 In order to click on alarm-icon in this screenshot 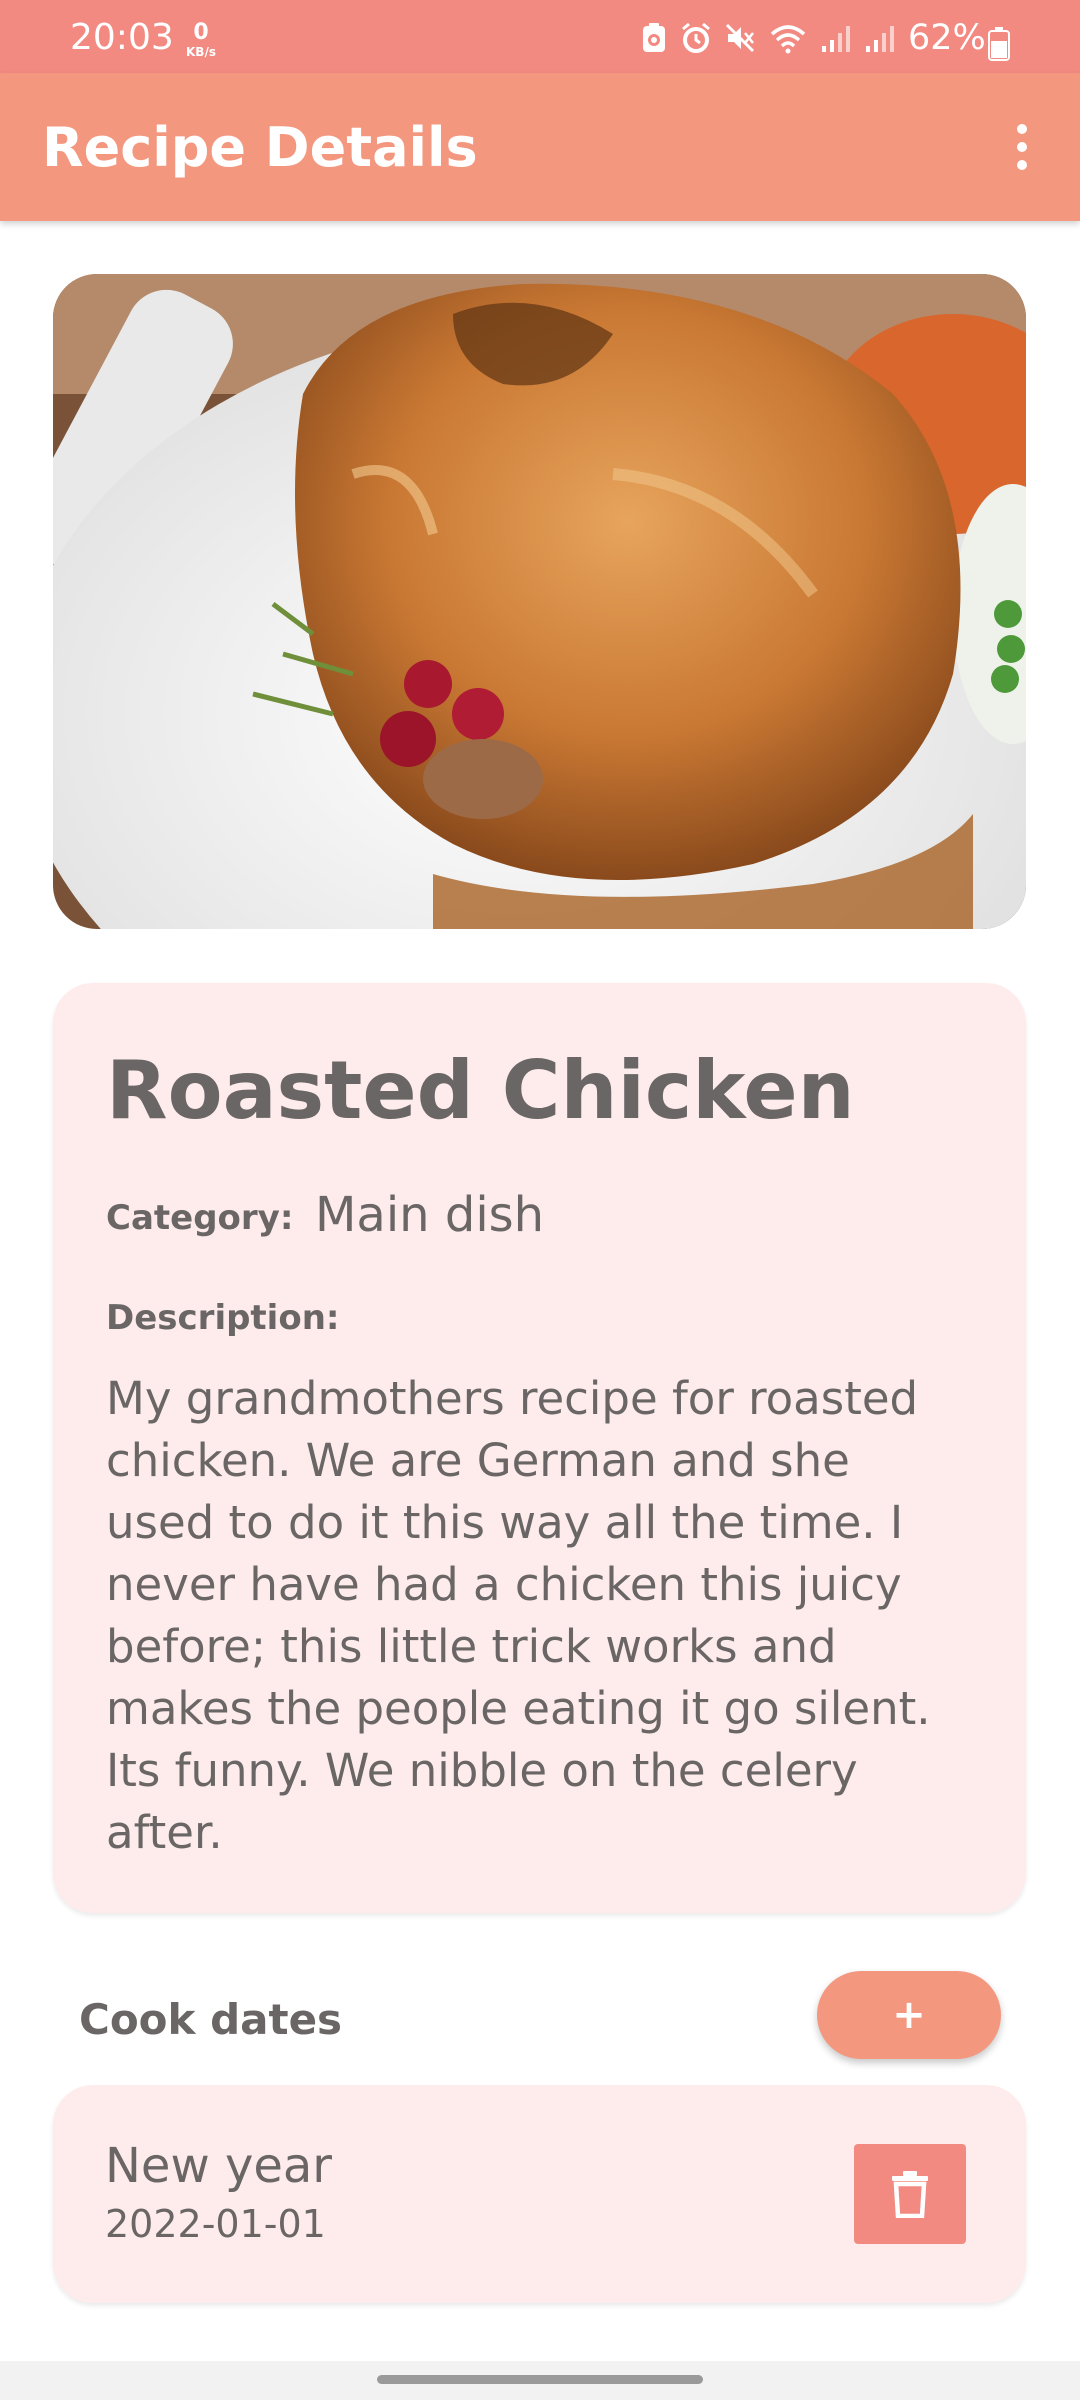, I will do `click(696, 37)`.